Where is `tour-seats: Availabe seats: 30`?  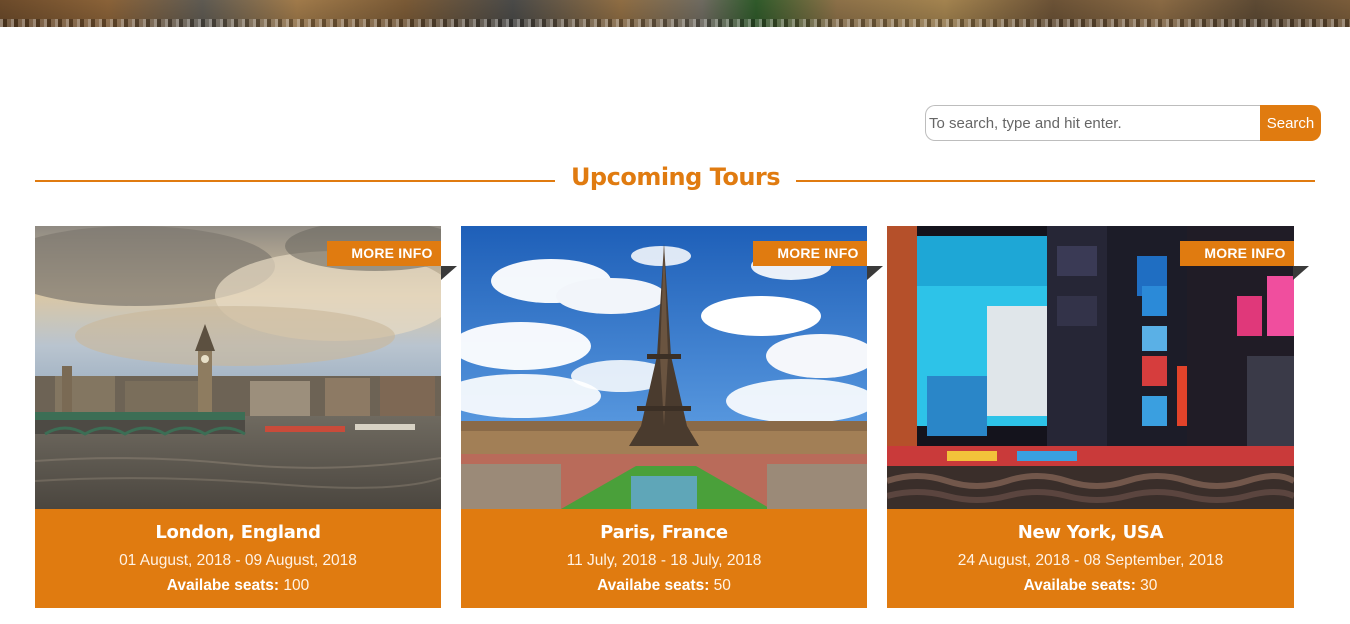
tour-seats: Availabe seats: 30 is located at coordinates (1090, 586).